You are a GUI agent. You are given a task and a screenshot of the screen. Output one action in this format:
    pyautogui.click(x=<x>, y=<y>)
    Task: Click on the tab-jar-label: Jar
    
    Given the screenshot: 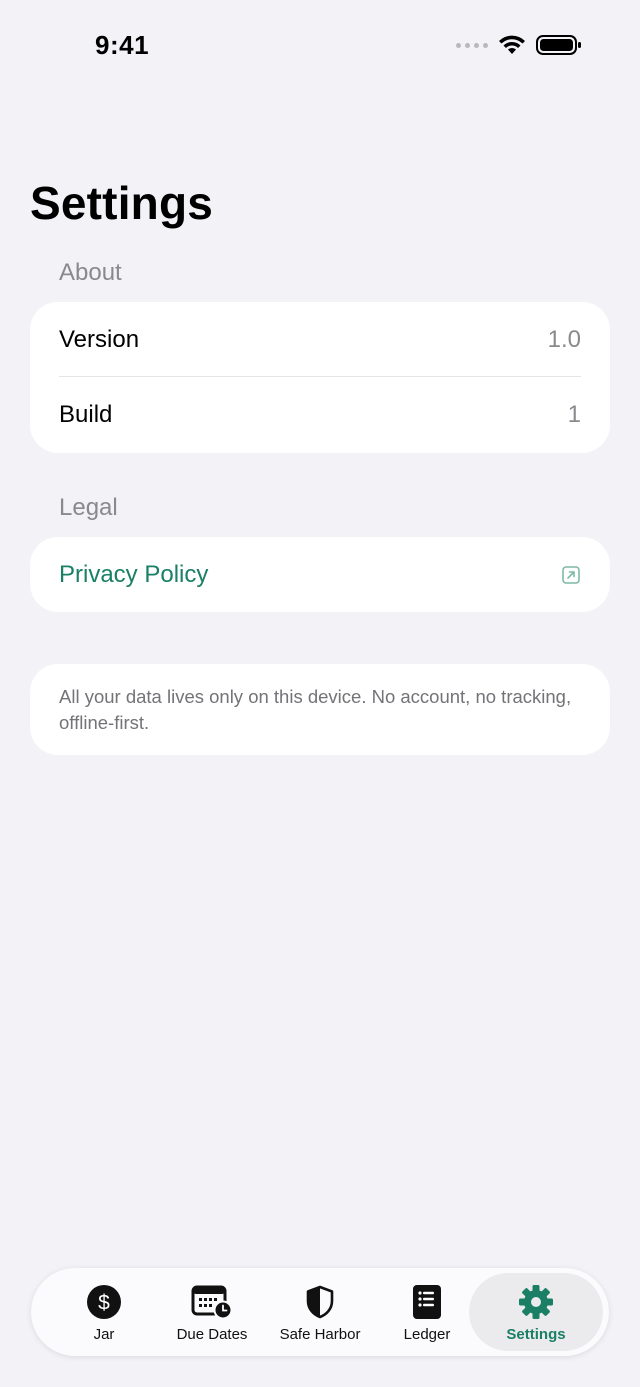 What is the action you would take?
    pyautogui.click(x=104, y=1334)
    